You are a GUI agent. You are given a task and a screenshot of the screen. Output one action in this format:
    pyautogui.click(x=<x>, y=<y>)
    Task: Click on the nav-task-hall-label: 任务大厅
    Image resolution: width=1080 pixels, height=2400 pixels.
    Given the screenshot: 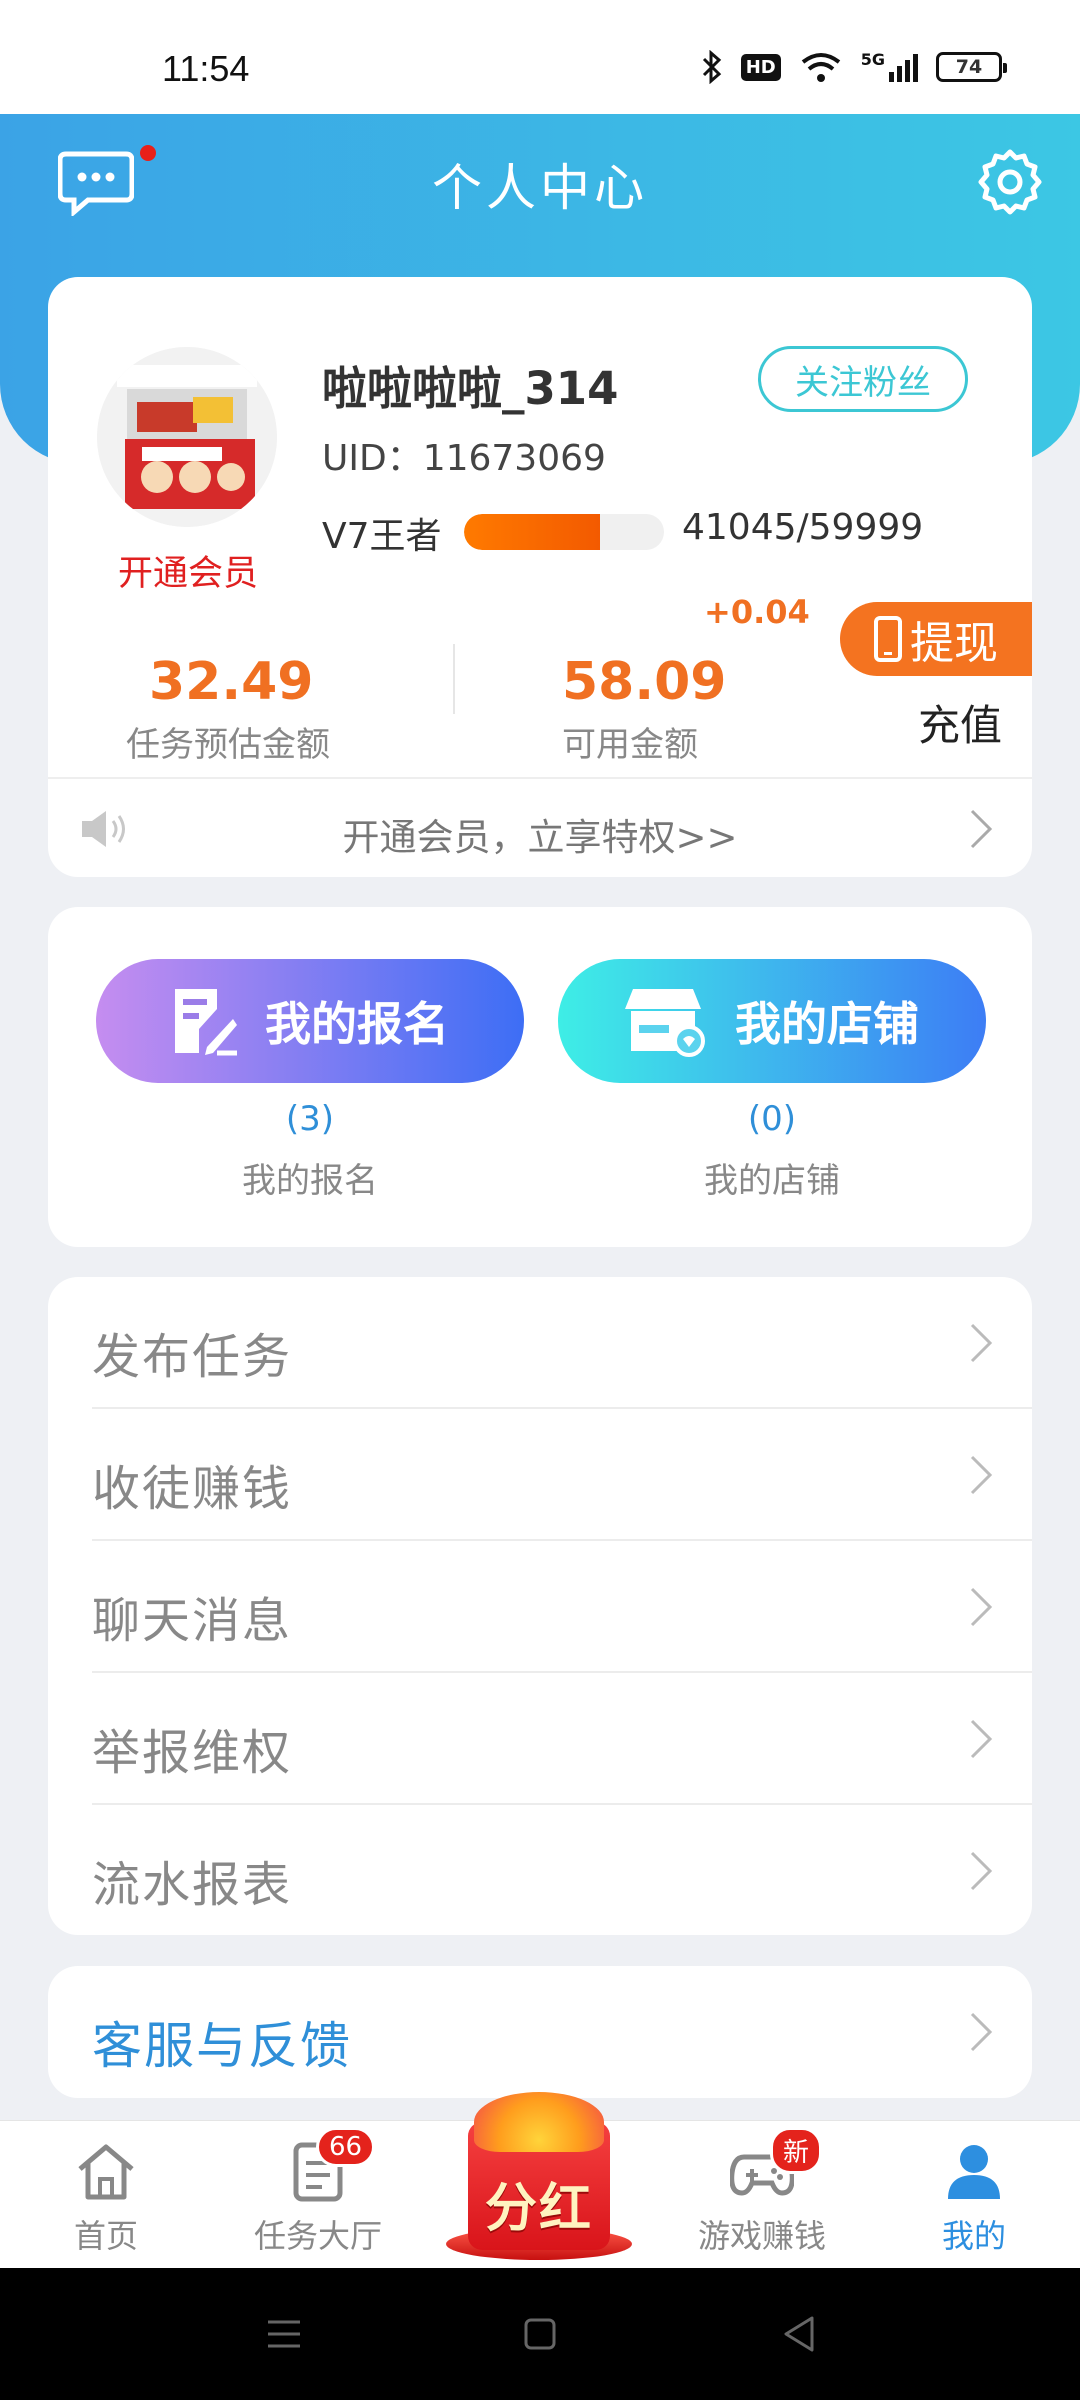 What is the action you would take?
    pyautogui.click(x=317, y=2236)
    